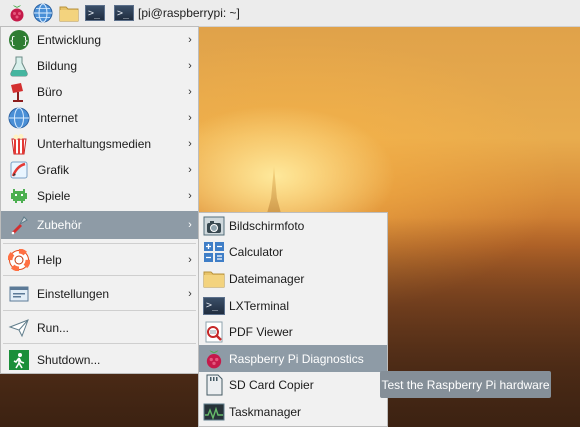 Image resolution: width=580 pixels, height=427 pixels. Describe the element at coordinates (189, 13) in the screenshot. I see `taskbar-window-title: [pi@raspberrypi: ~]` at that location.